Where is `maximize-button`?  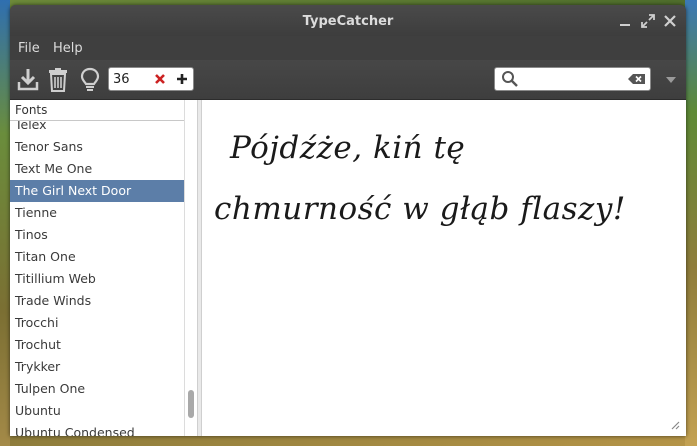 maximize-button is located at coordinates (648, 21).